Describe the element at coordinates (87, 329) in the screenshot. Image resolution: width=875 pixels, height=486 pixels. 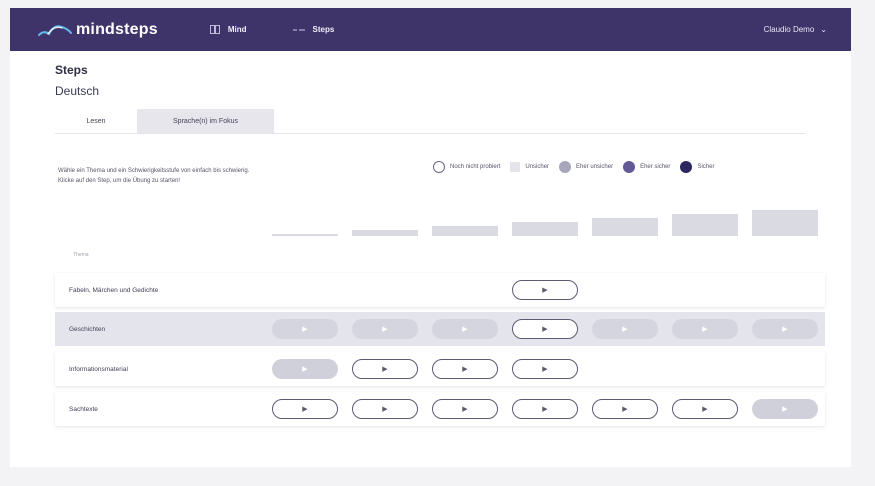
I see `topic-label: Geschichten` at that location.